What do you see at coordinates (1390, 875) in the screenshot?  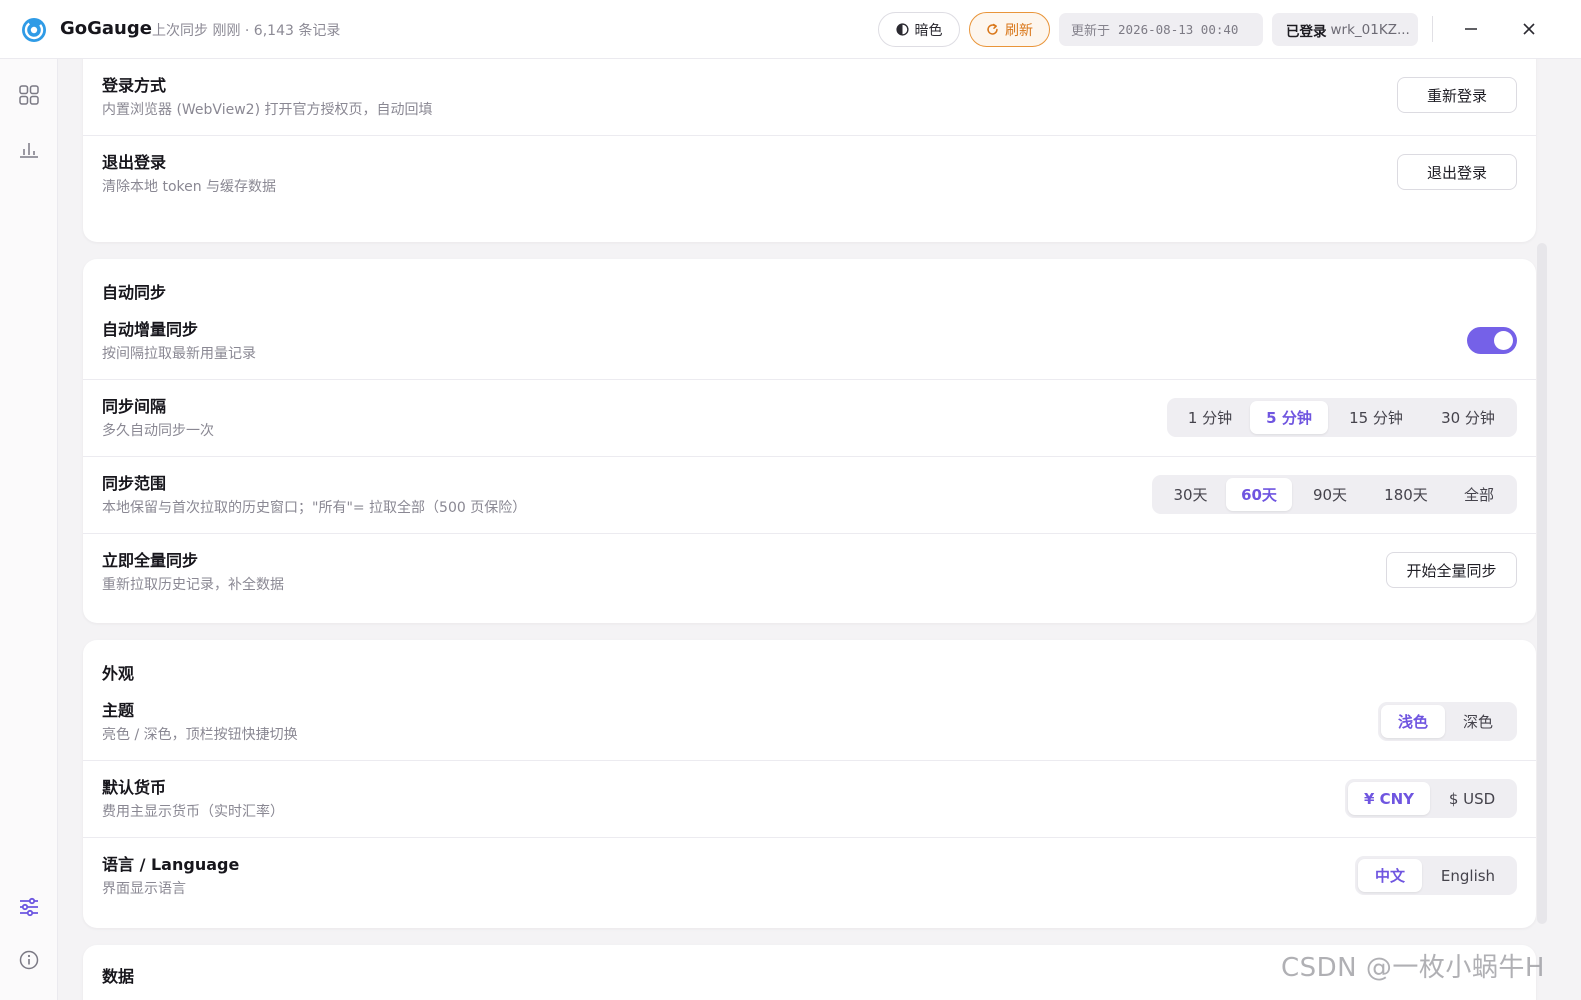 I see `language-option-zh: 中文` at bounding box center [1390, 875].